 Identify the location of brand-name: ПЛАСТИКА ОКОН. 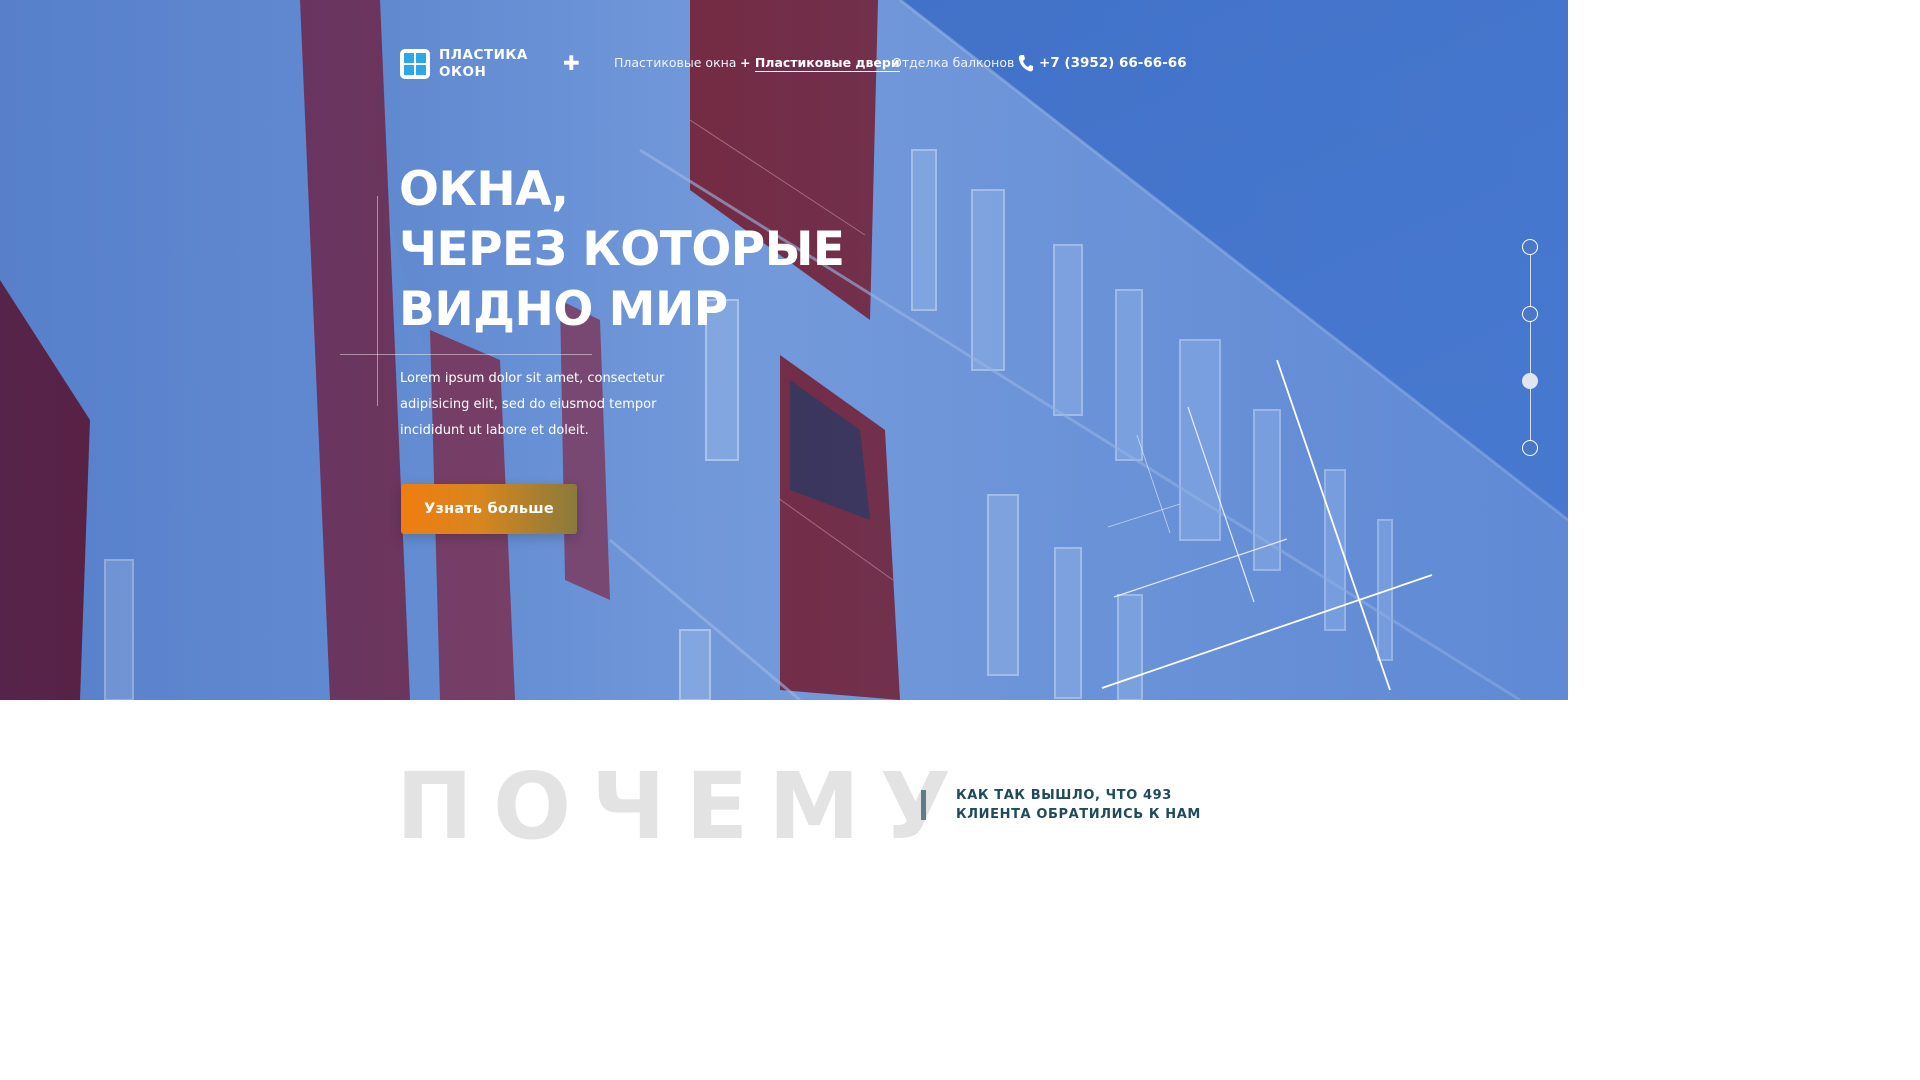
(483, 63).